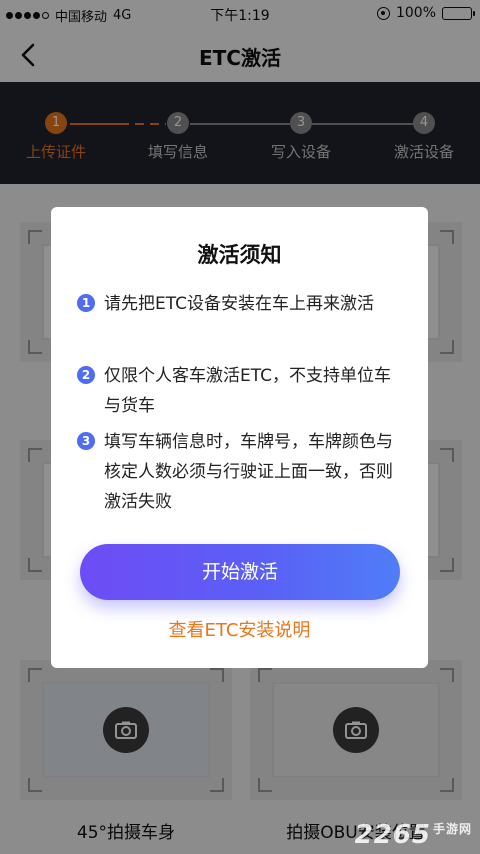 The width and height of the screenshot is (480, 854). Describe the element at coordinates (248, 472) in the screenshot. I see `notice-text: 填写车辆信息时，车牌号，车牌颜色与核定人数必须与行驶证上面一致，否则激活失败` at that location.